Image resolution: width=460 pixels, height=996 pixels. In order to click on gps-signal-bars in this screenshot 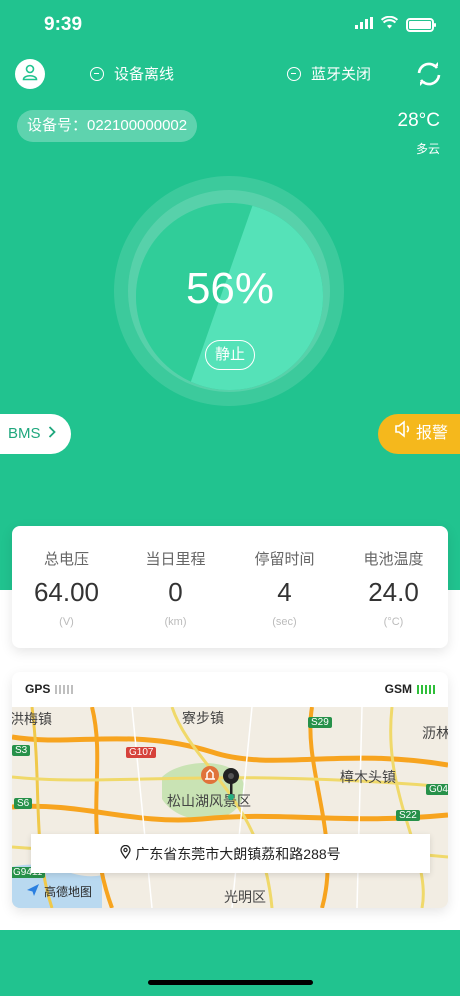, I will do `click(64, 689)`.